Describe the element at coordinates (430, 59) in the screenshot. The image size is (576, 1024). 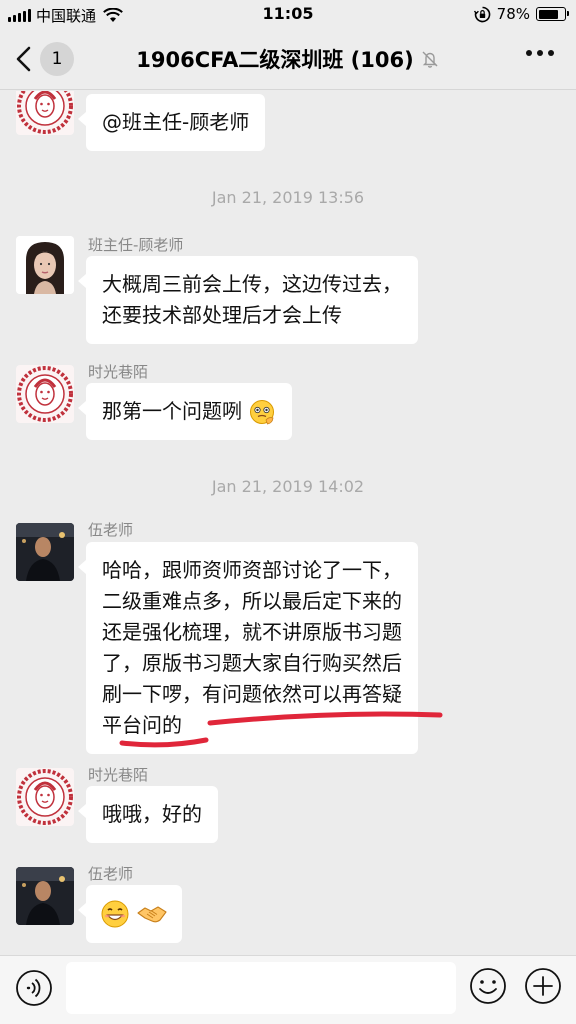
I see `bell-muted-icon` at that location.